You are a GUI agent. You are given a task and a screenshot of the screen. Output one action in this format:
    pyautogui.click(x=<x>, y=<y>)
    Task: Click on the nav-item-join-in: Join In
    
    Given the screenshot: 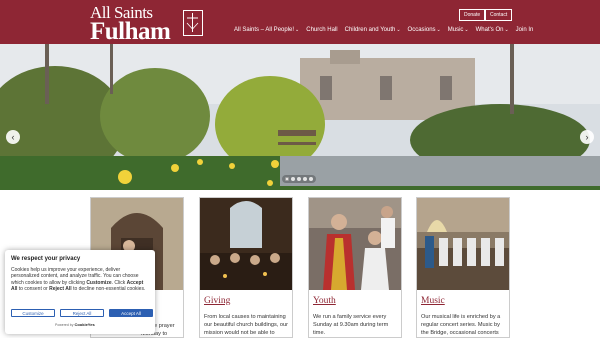 What is the action you would take?
    pyautogui.click(x=525, y=30)
    